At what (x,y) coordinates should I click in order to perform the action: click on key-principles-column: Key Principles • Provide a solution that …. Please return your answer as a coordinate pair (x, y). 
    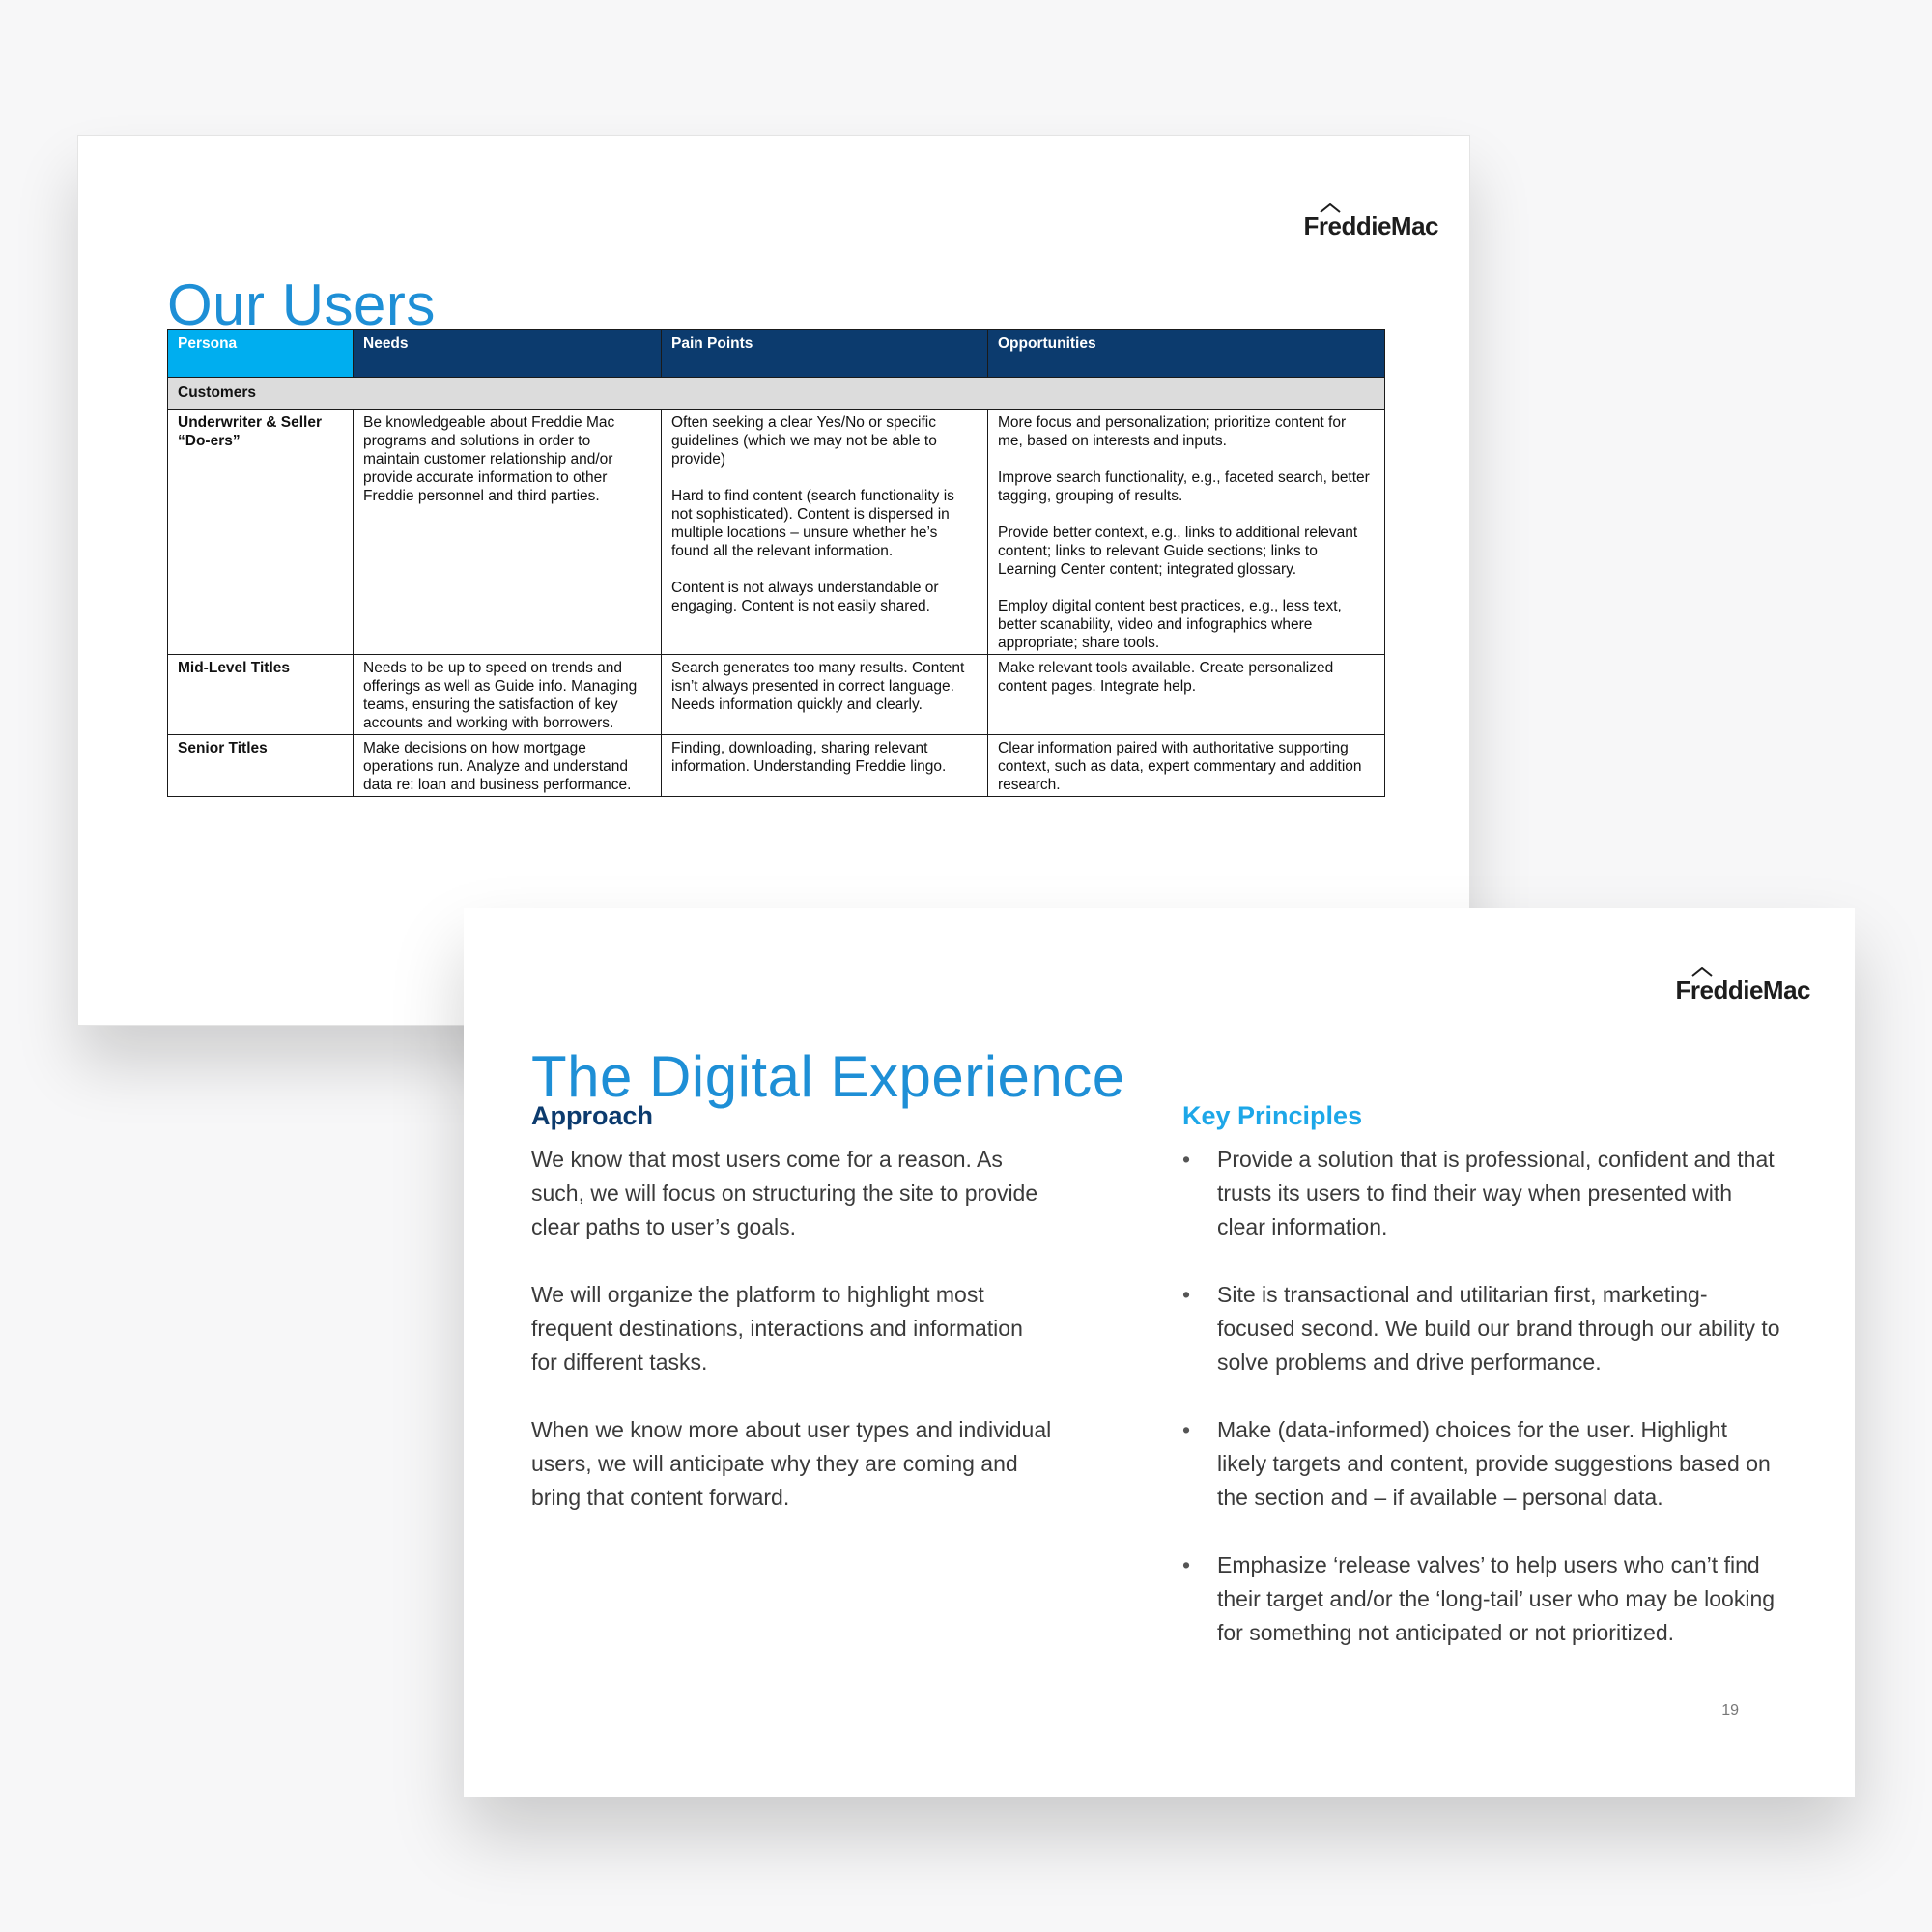
    Looking at the image, I should click on (1481, 1392).